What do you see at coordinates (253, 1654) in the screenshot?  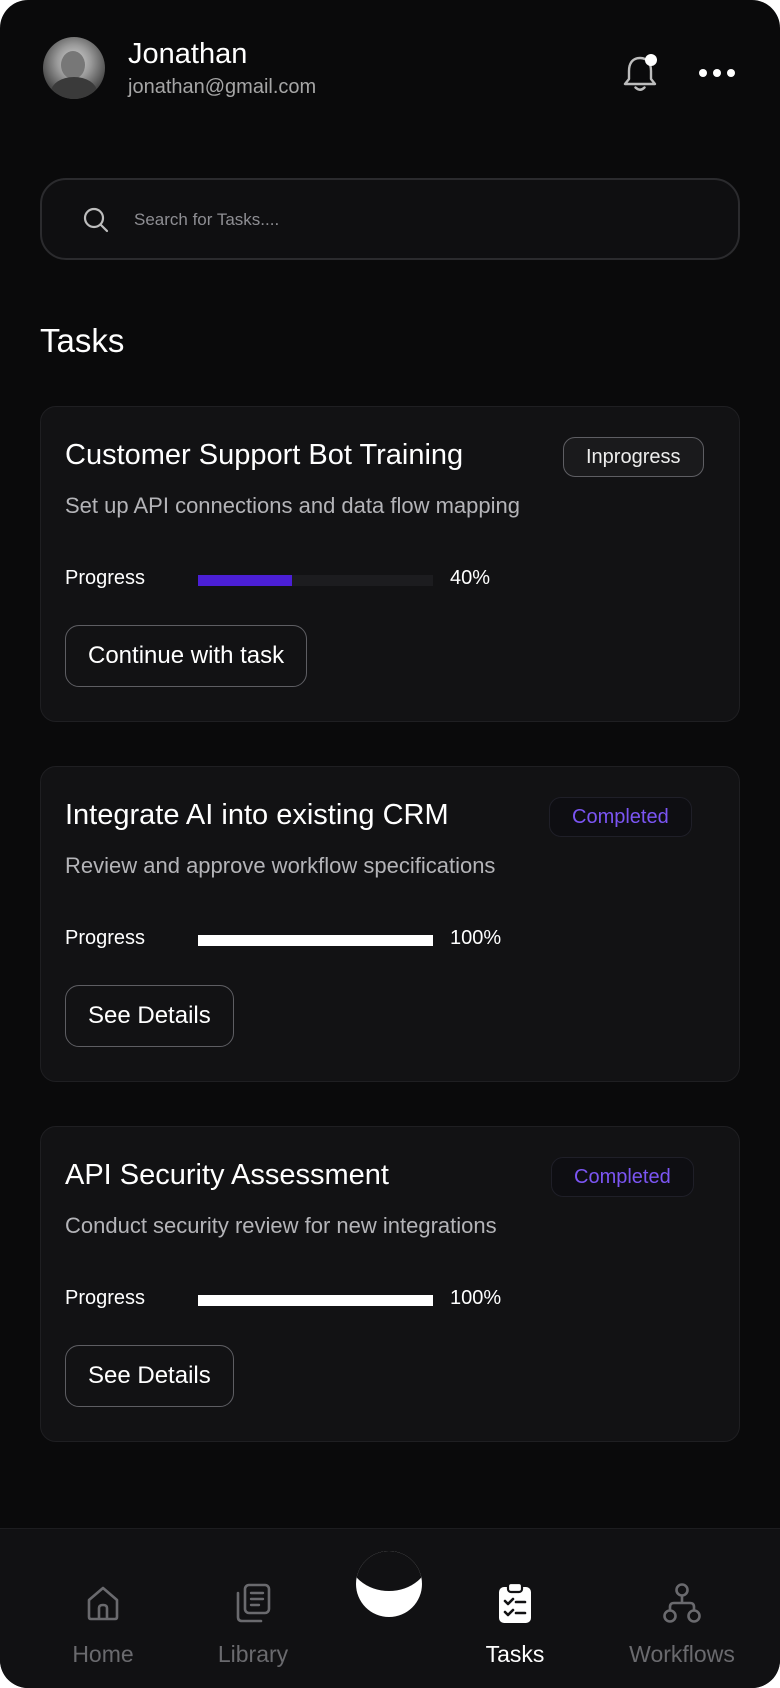 I see `nav-label-library: Library` at bounding box center [253, 1654].